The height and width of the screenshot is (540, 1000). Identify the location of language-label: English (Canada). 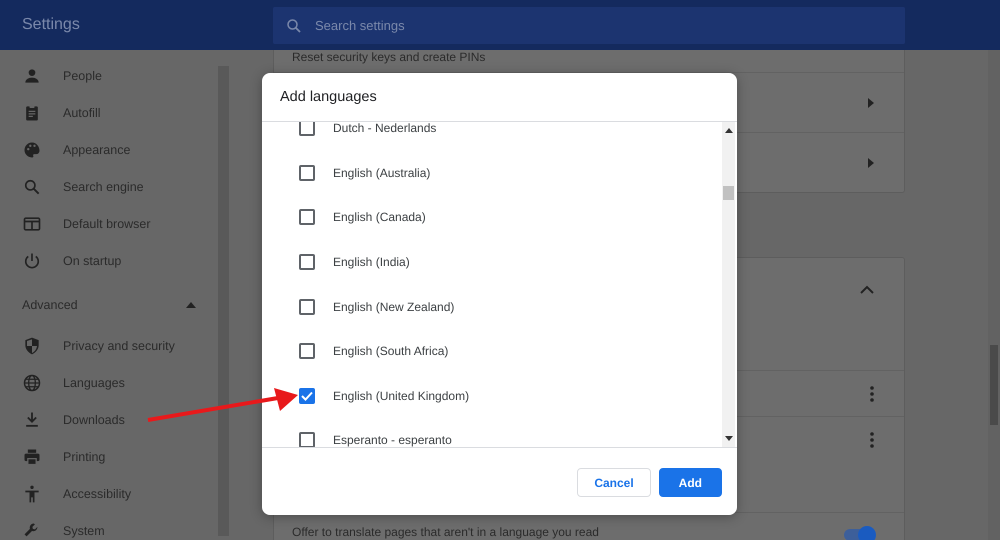
(379, 217).